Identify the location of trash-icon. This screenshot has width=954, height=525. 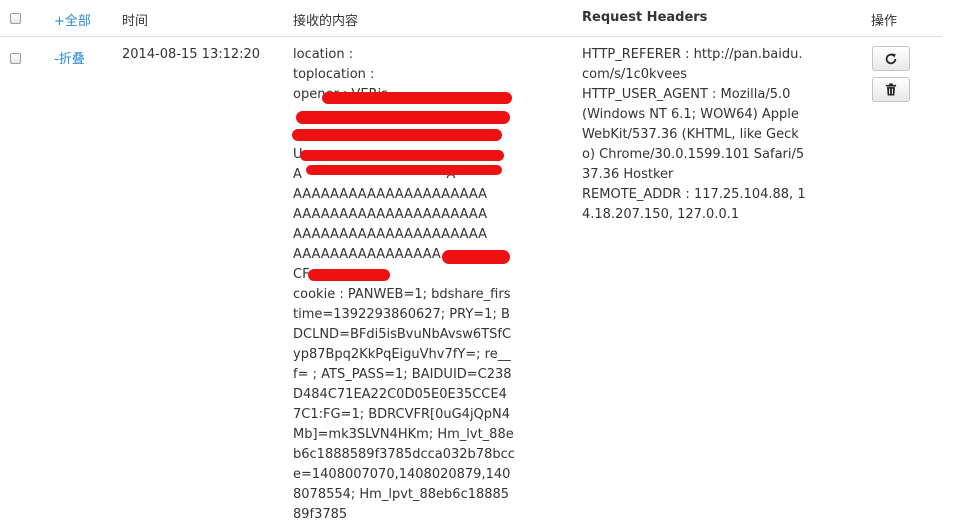
(891, 89).